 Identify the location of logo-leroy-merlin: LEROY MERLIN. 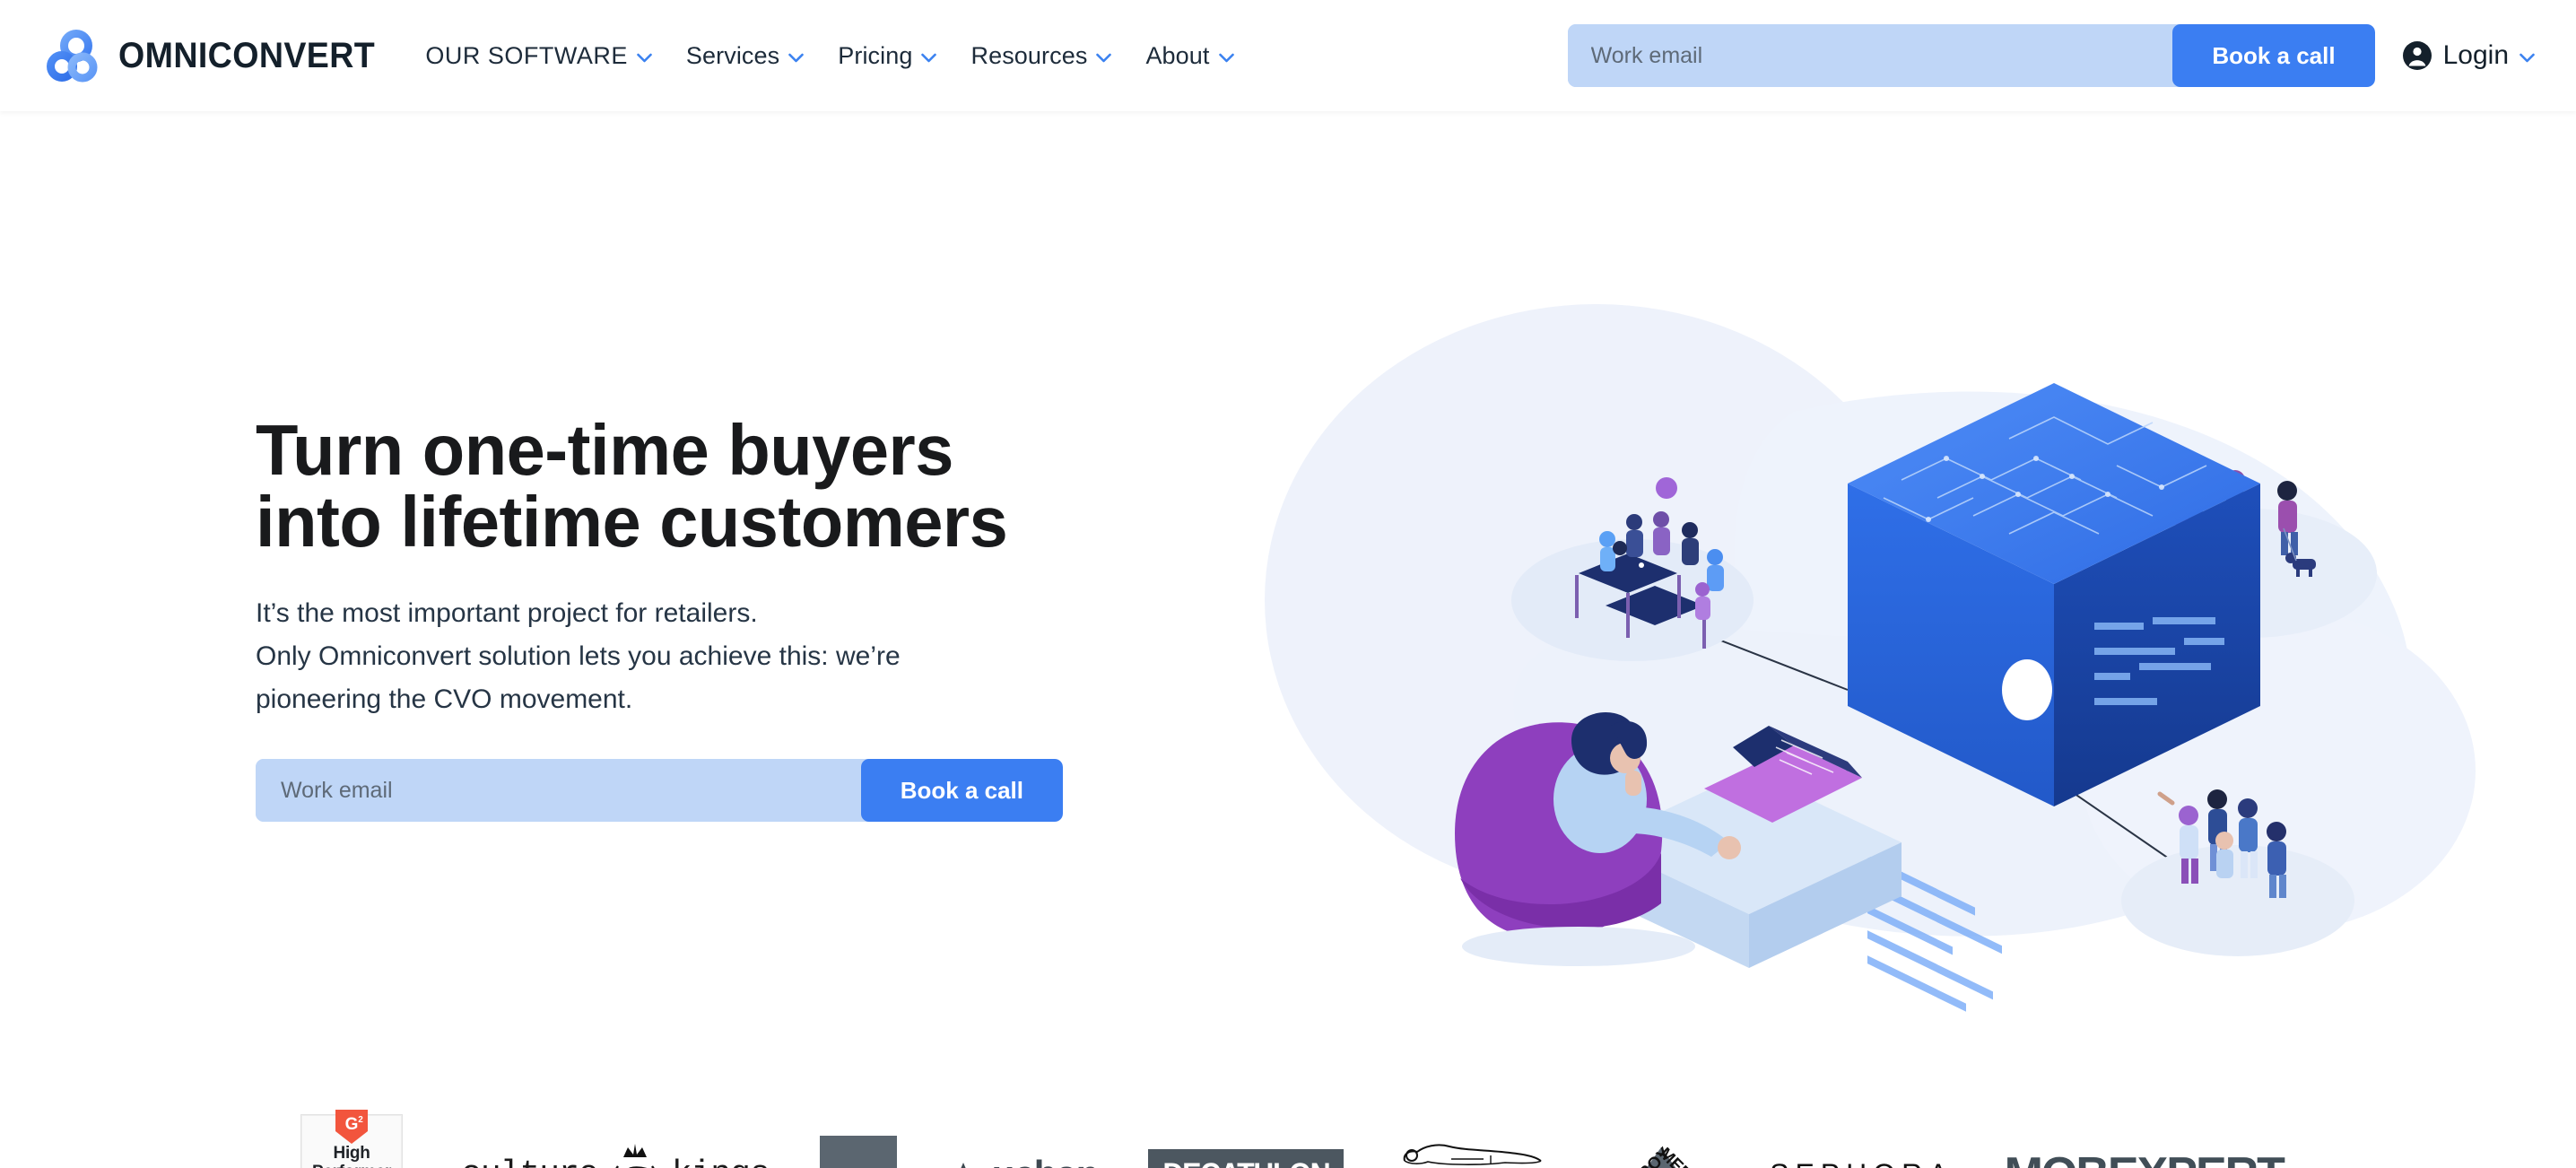
(1661, 1148).